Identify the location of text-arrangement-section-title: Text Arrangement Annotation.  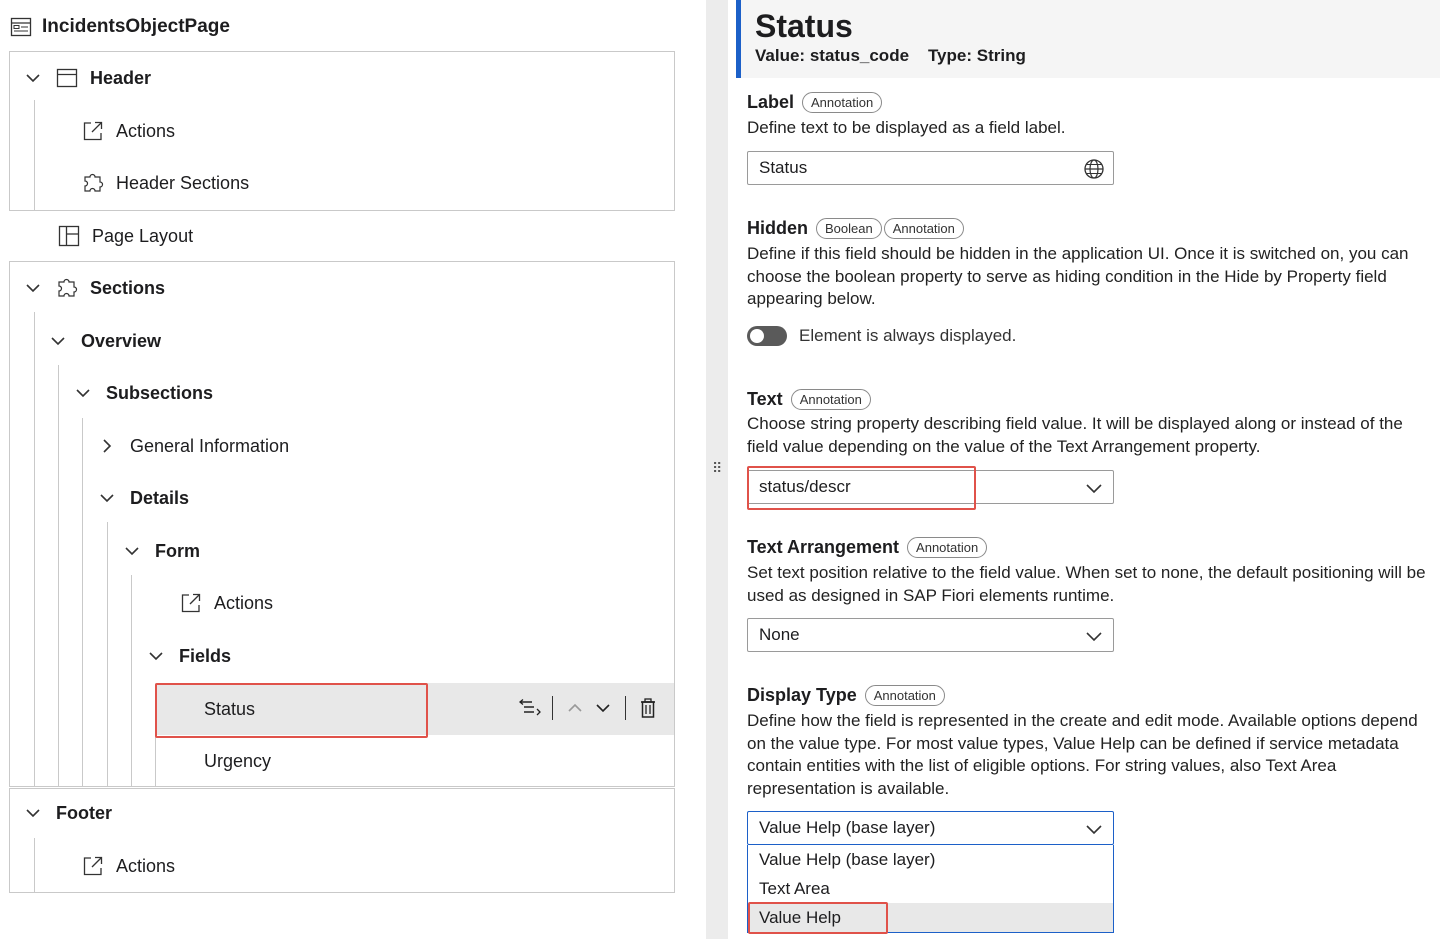
(867, 547).